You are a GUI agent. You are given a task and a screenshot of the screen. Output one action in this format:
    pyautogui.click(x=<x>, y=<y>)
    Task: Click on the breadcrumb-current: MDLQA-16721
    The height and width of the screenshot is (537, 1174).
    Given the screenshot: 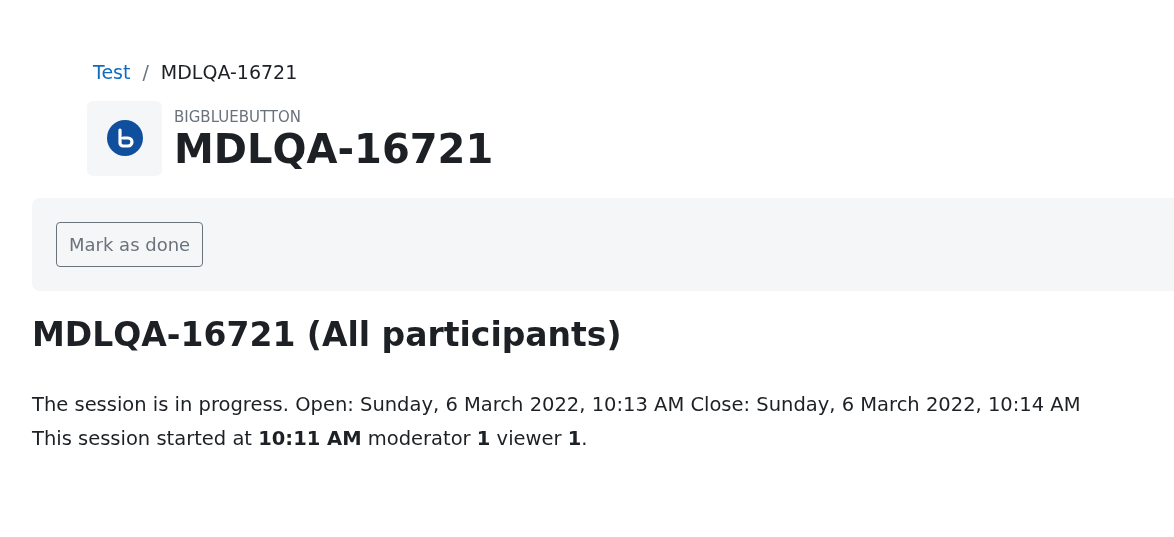 What is the action you would take?
    pyautogui.click(x=229, y=72)
    